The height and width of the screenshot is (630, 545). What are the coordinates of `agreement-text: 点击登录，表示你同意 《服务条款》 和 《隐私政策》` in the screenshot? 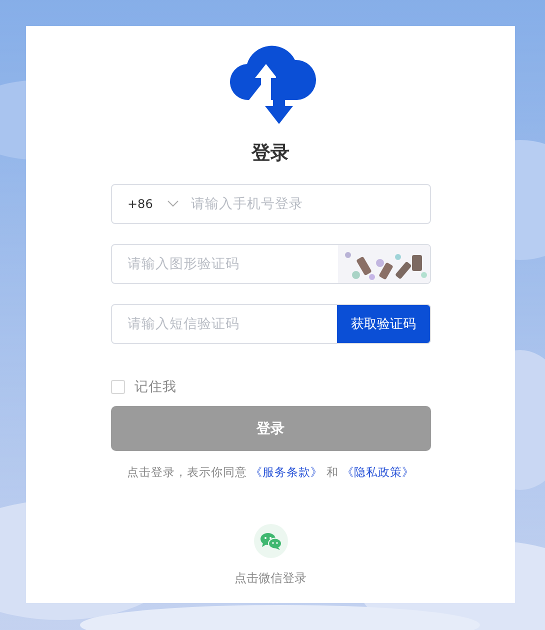 It's located at (270, 472).